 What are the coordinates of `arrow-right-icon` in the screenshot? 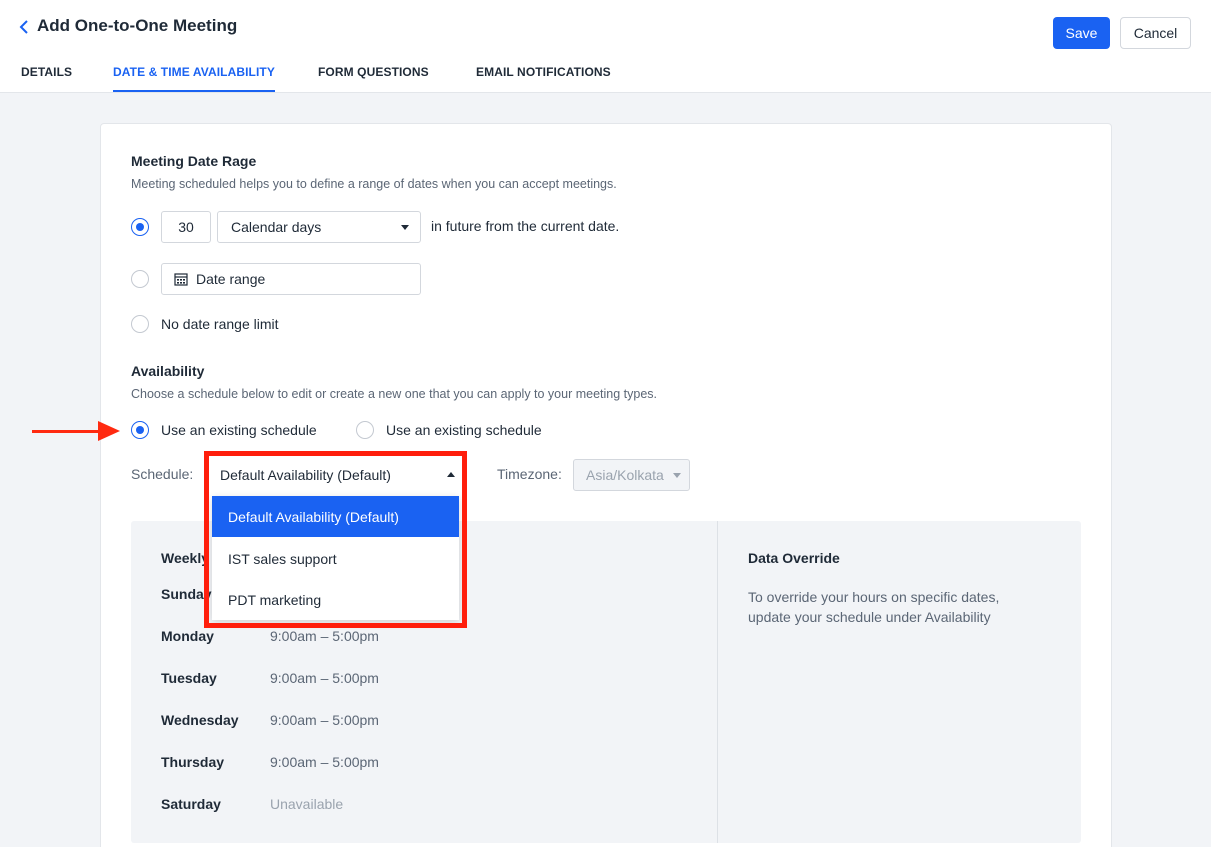 It's located at (109, 431).